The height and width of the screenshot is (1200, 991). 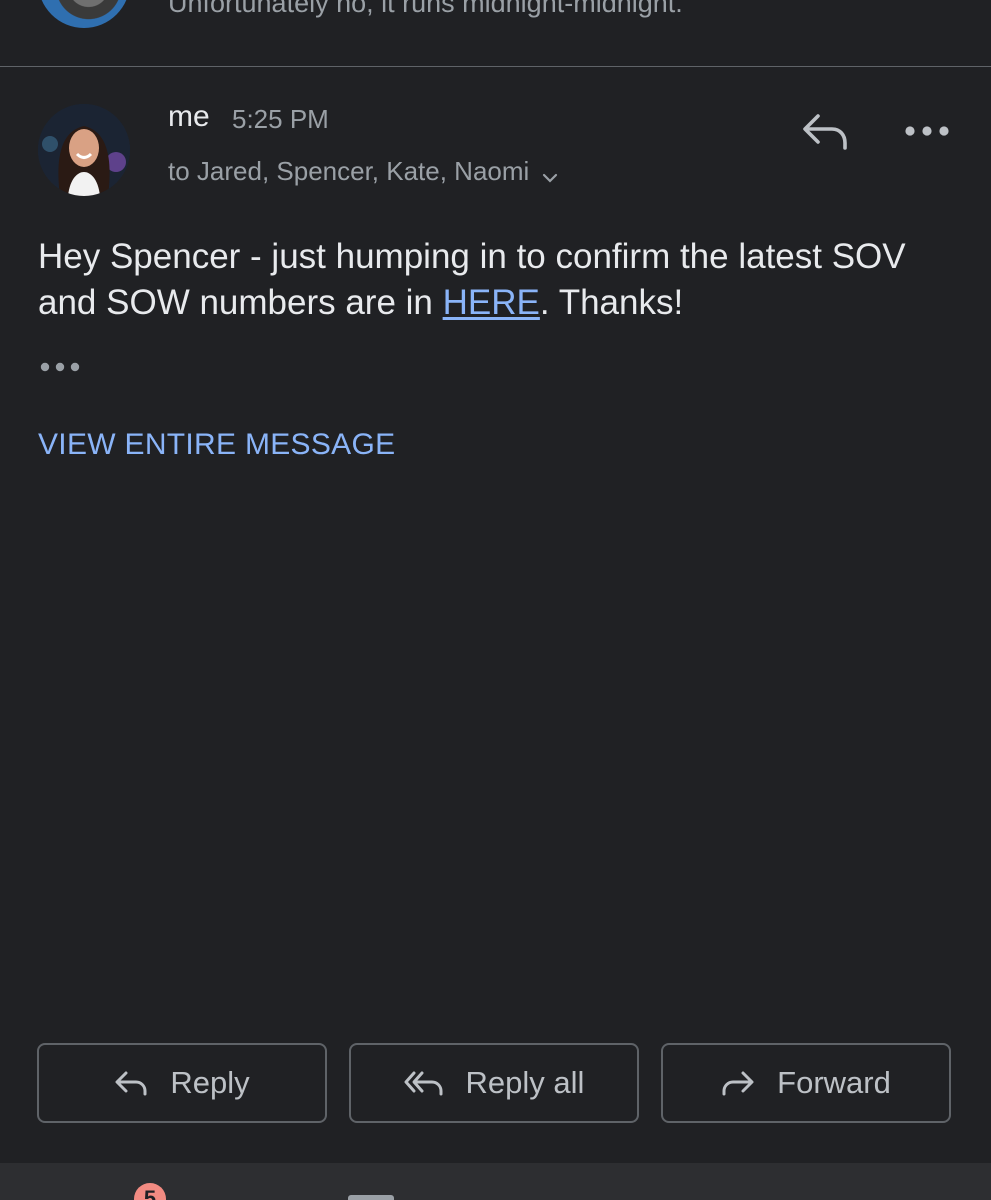 I want to click on message-actions: Reply Reply all Forward, so click(x=495, y=1085).